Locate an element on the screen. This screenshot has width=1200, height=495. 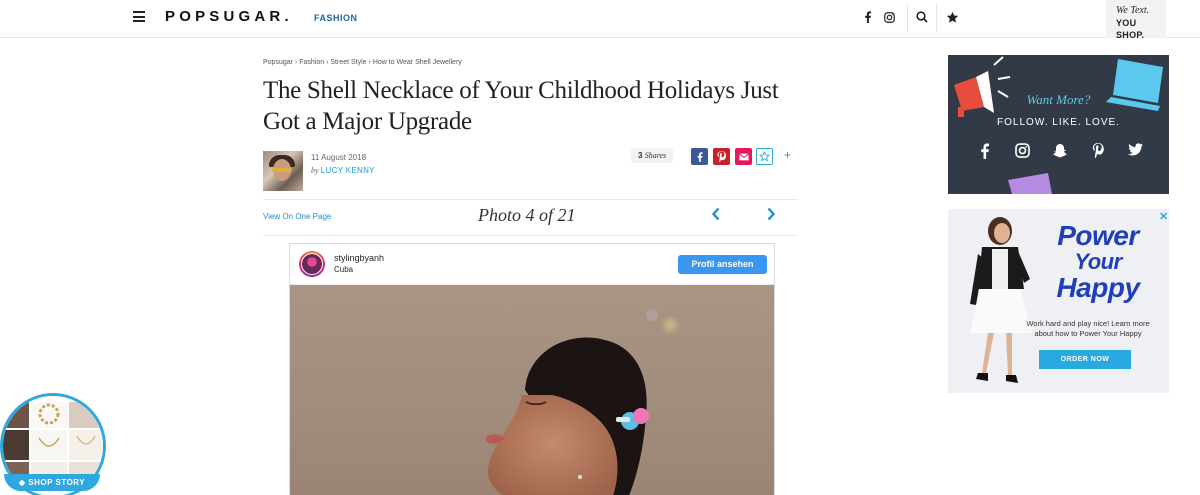
promo-line-2: YOU SHOP. is located at coordinates (1130, 29).